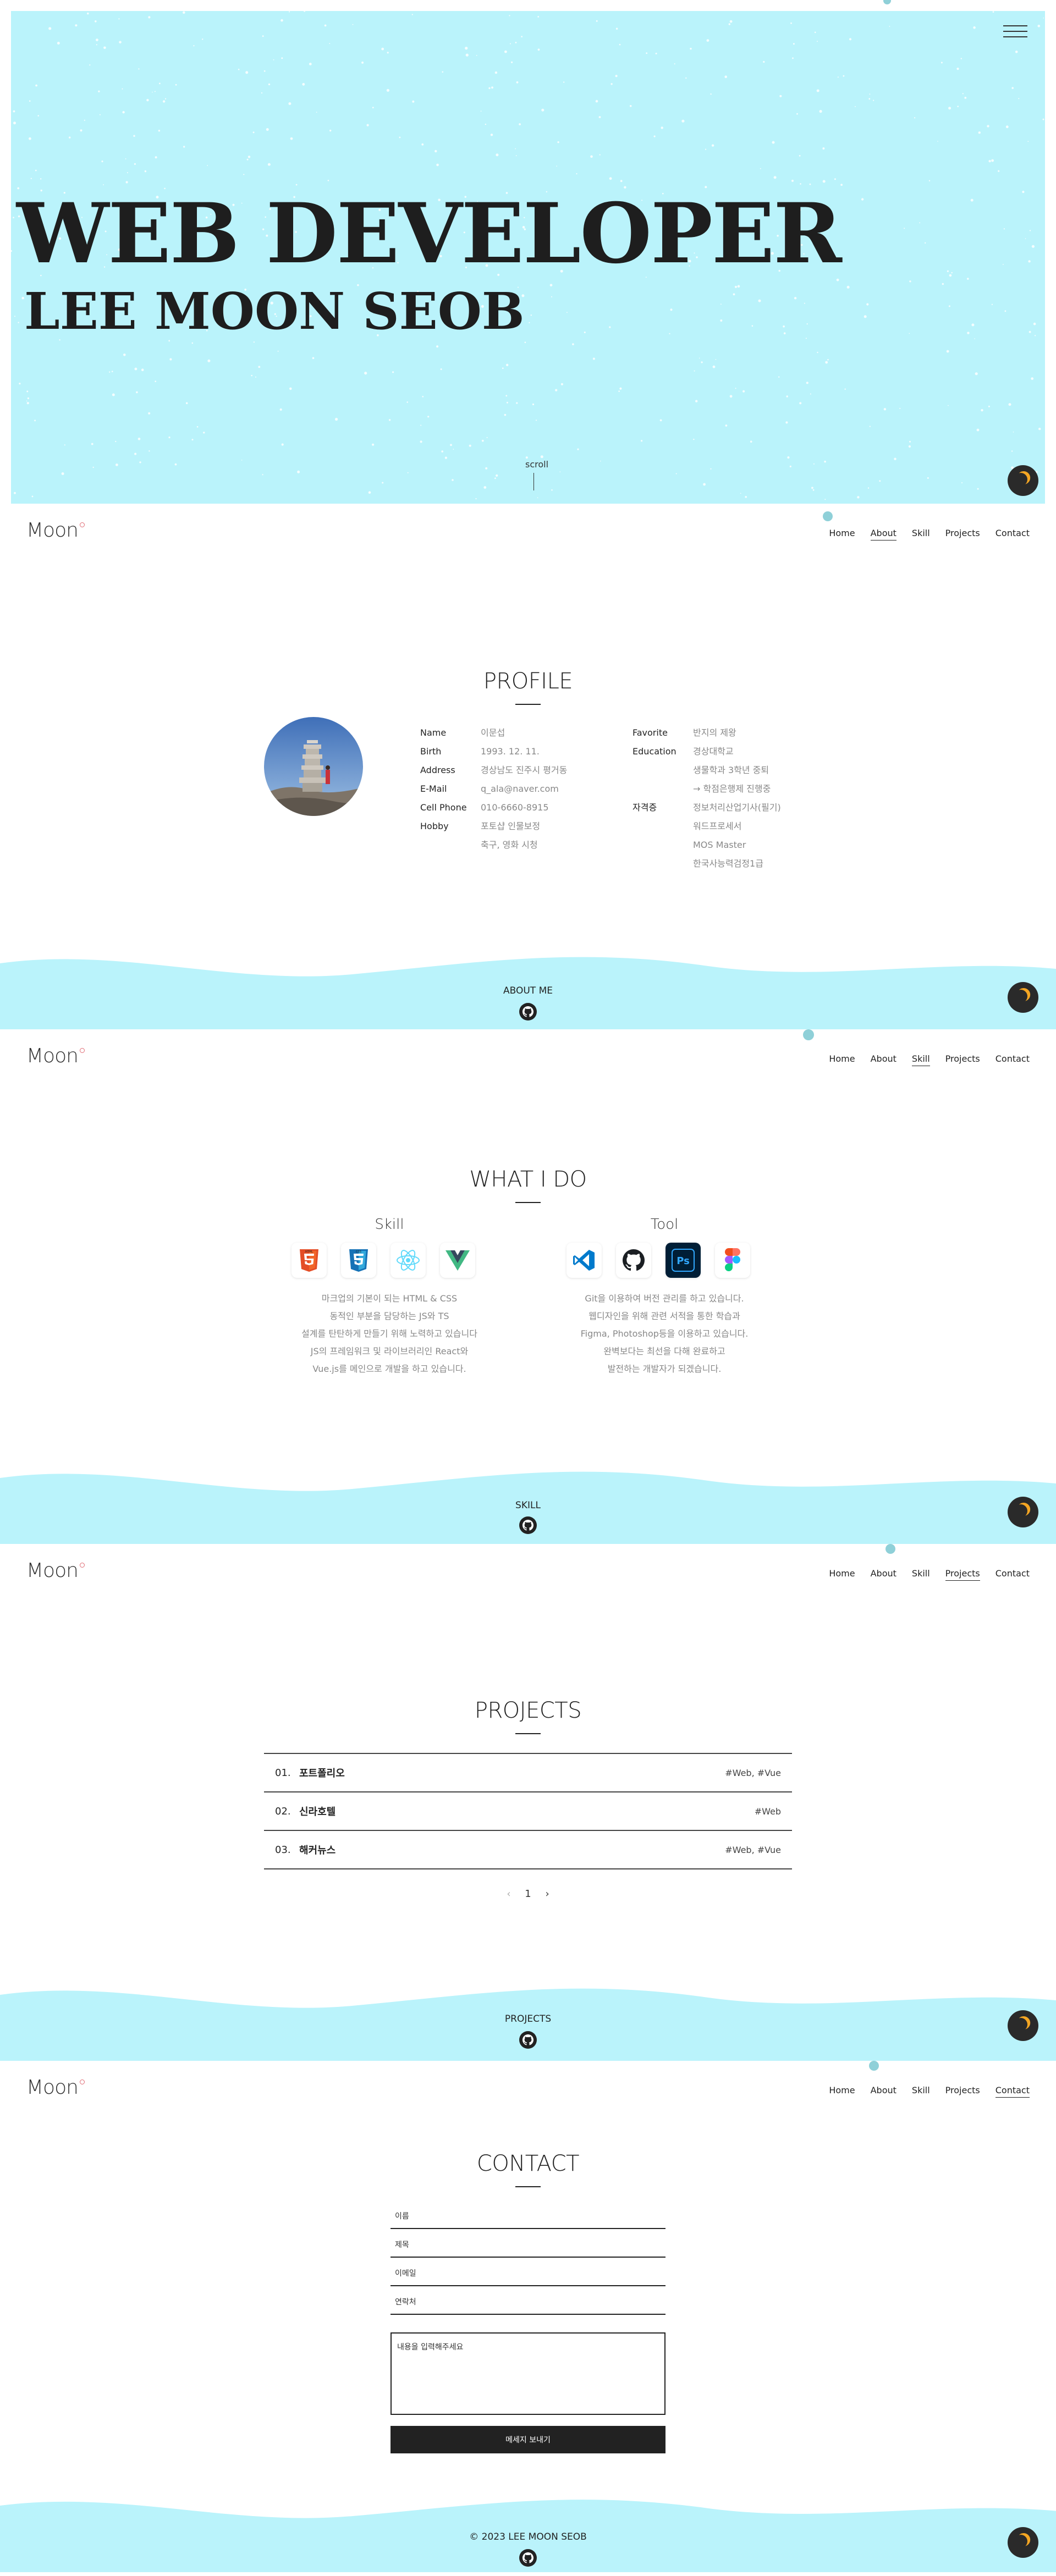  I want to click on project-number: 03., so click(283, 1850).